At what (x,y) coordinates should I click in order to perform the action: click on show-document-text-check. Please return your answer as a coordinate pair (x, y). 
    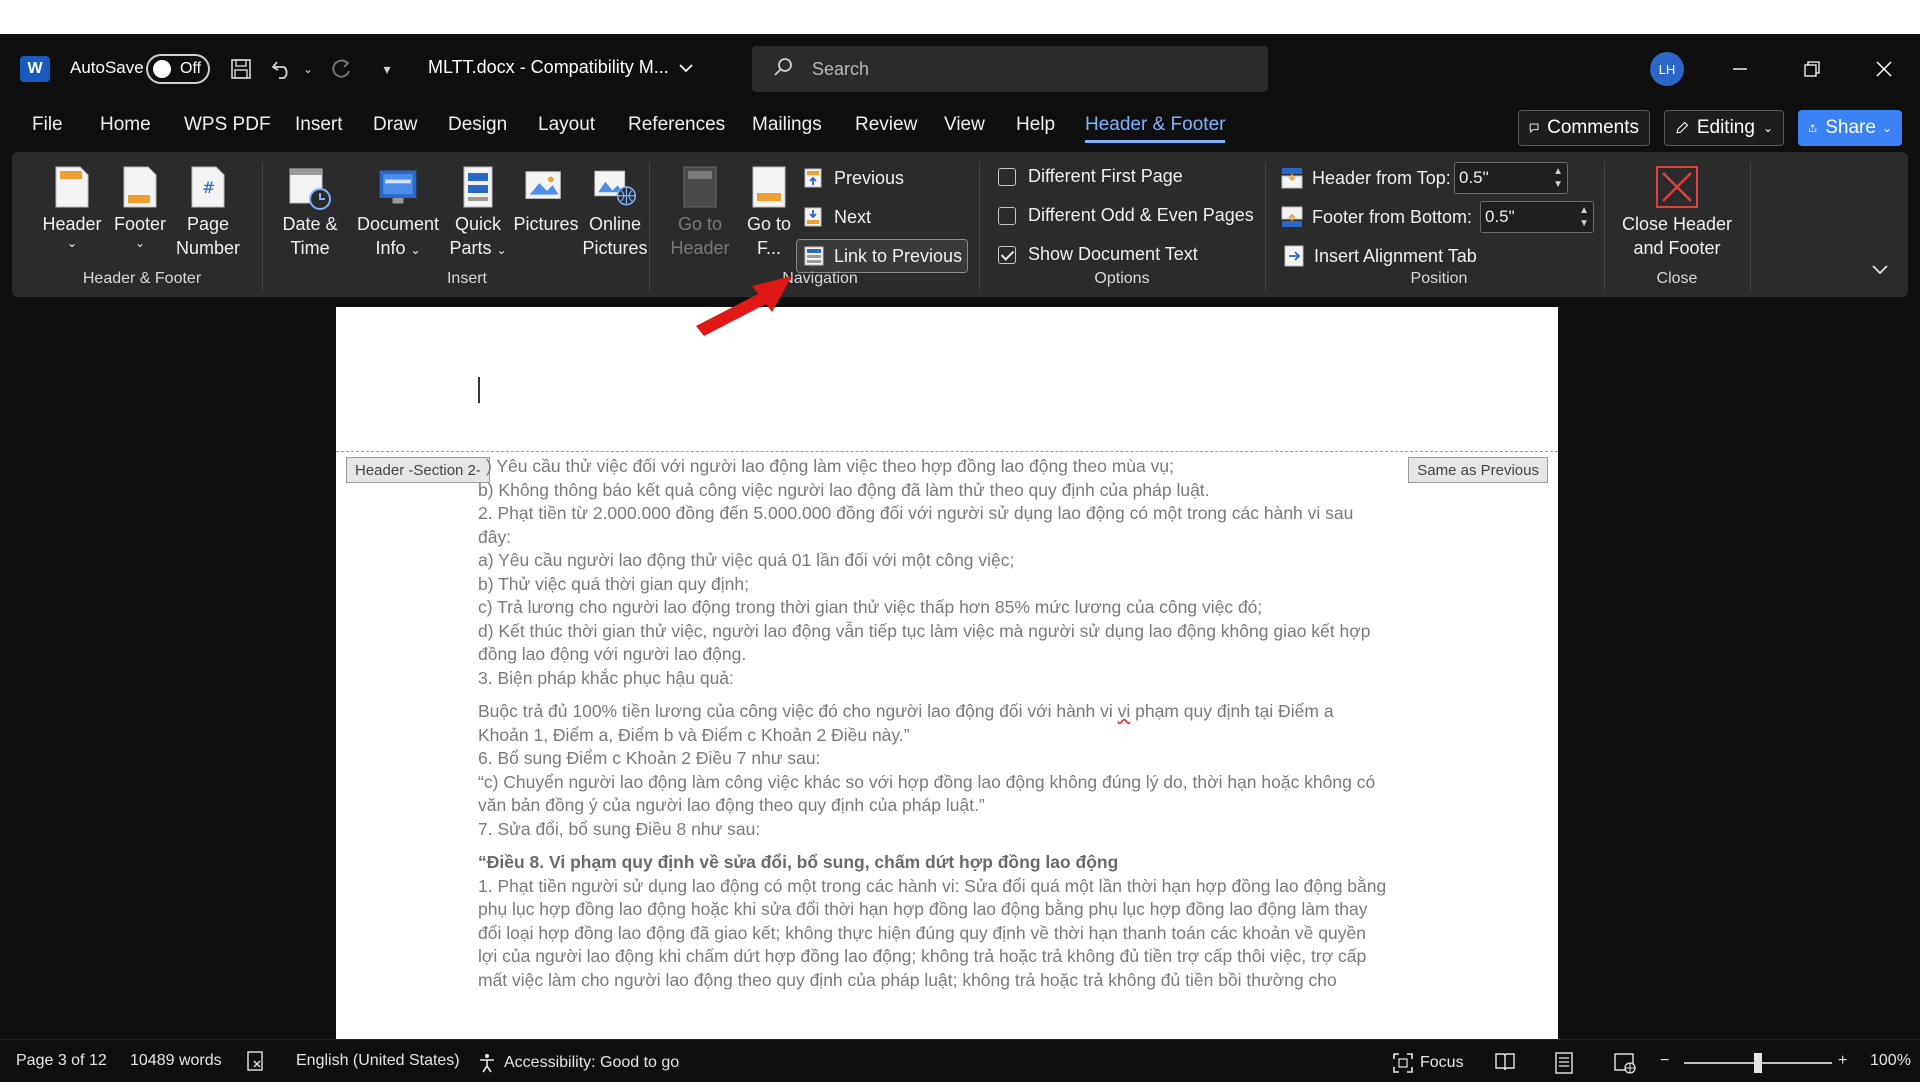
    Looking at the image, I should click on (1007, 254).